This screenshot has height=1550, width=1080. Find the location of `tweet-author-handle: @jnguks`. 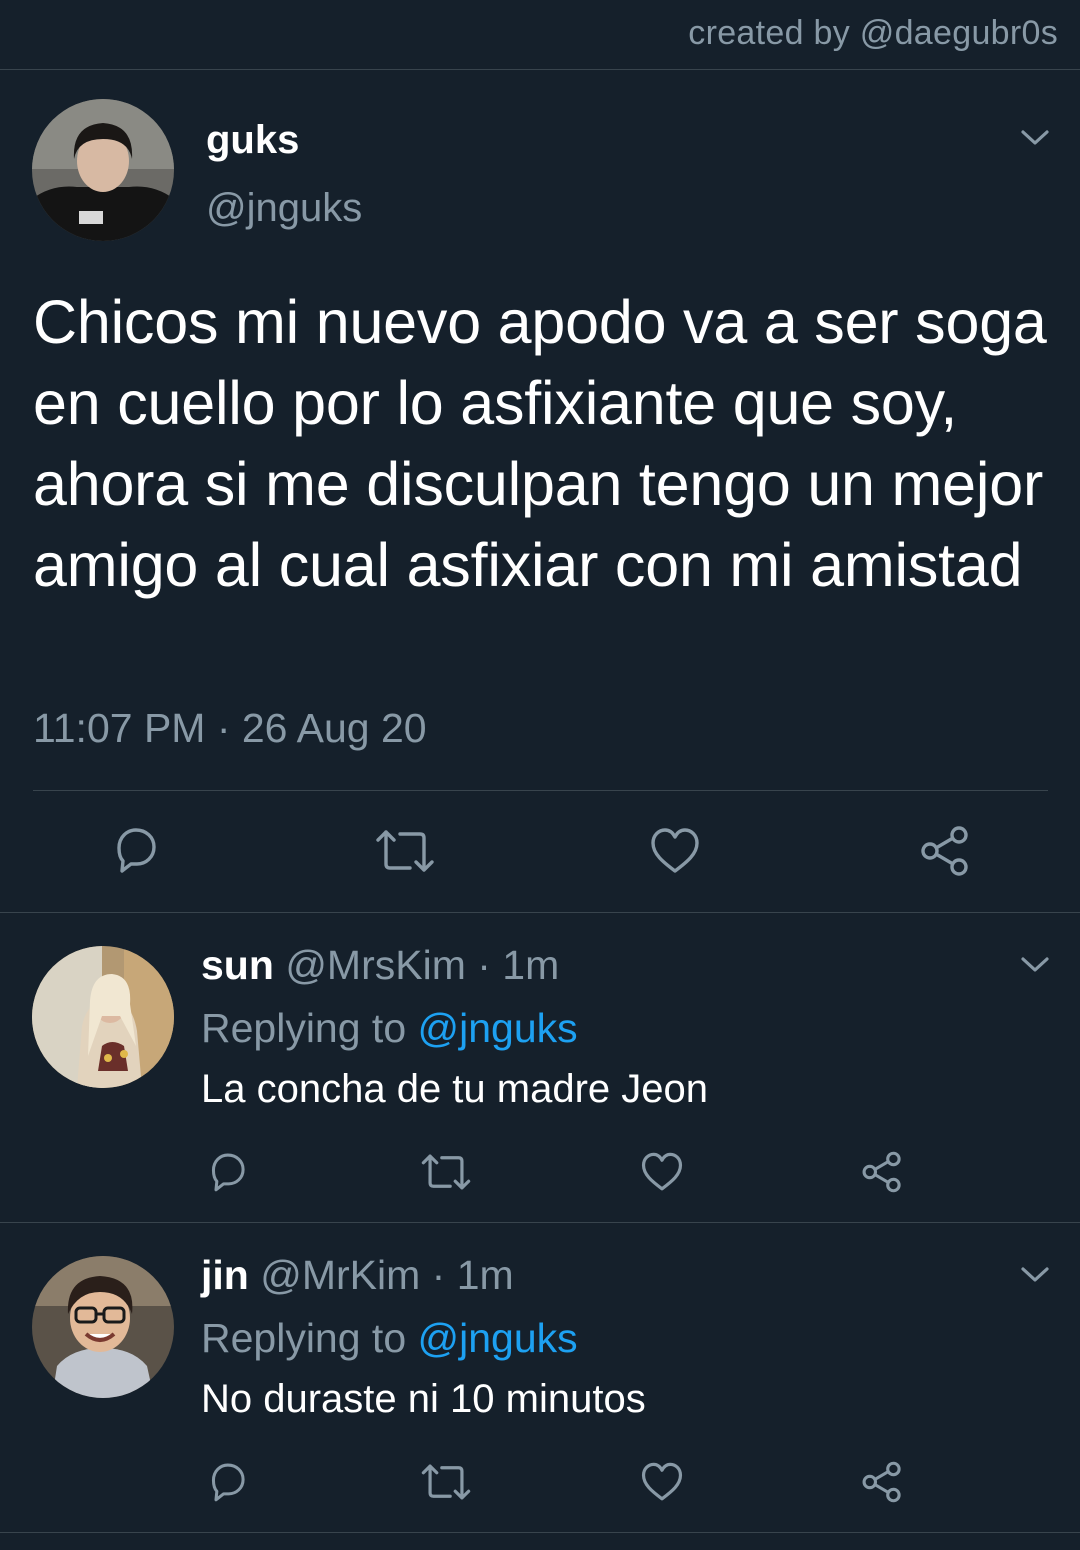

tweet-author-handle: @jnguks is located at coordinates (284, 208).